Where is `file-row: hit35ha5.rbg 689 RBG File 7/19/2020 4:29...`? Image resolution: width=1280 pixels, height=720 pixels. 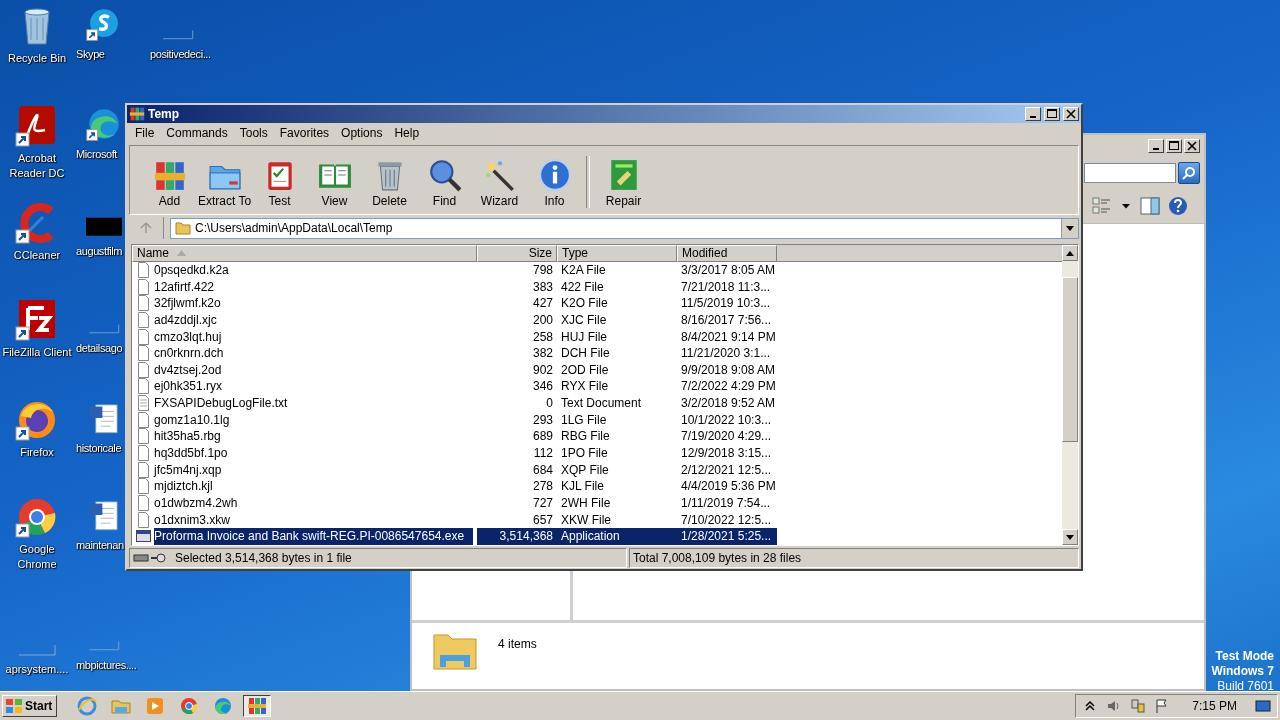 file-row: hit35ha5.rbg 689 RBG File 7/19/2020 4:29... is located at coordinates (597, 436).